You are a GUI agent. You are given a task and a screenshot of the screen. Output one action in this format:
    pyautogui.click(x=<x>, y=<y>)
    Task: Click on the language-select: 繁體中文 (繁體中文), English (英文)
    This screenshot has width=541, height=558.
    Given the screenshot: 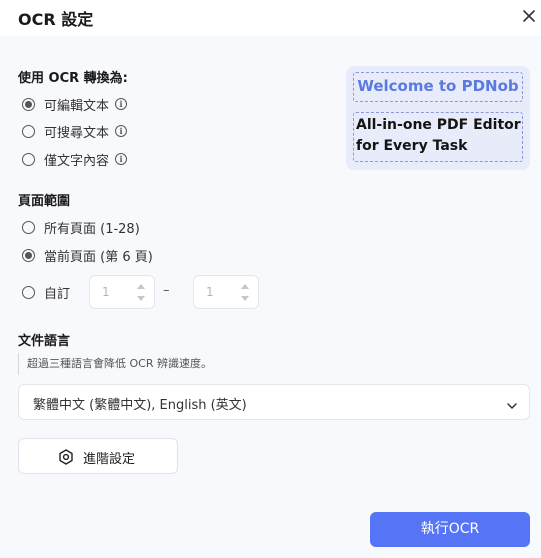 What is the action you would take?
    pyautogui.click(x=274, y=402)
    